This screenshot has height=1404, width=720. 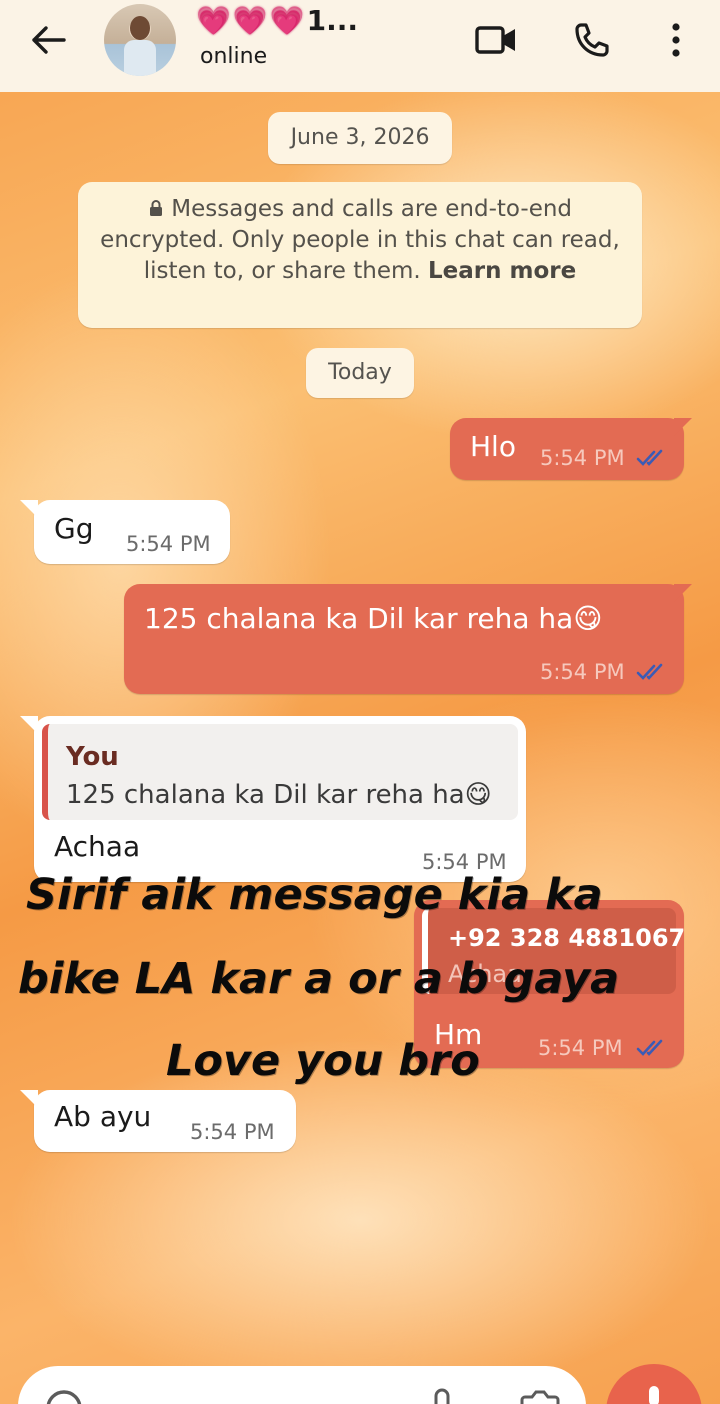 I want to click on message-bubble-outgoing: Hlo 5:54 PM, so click(x=571, y=449).